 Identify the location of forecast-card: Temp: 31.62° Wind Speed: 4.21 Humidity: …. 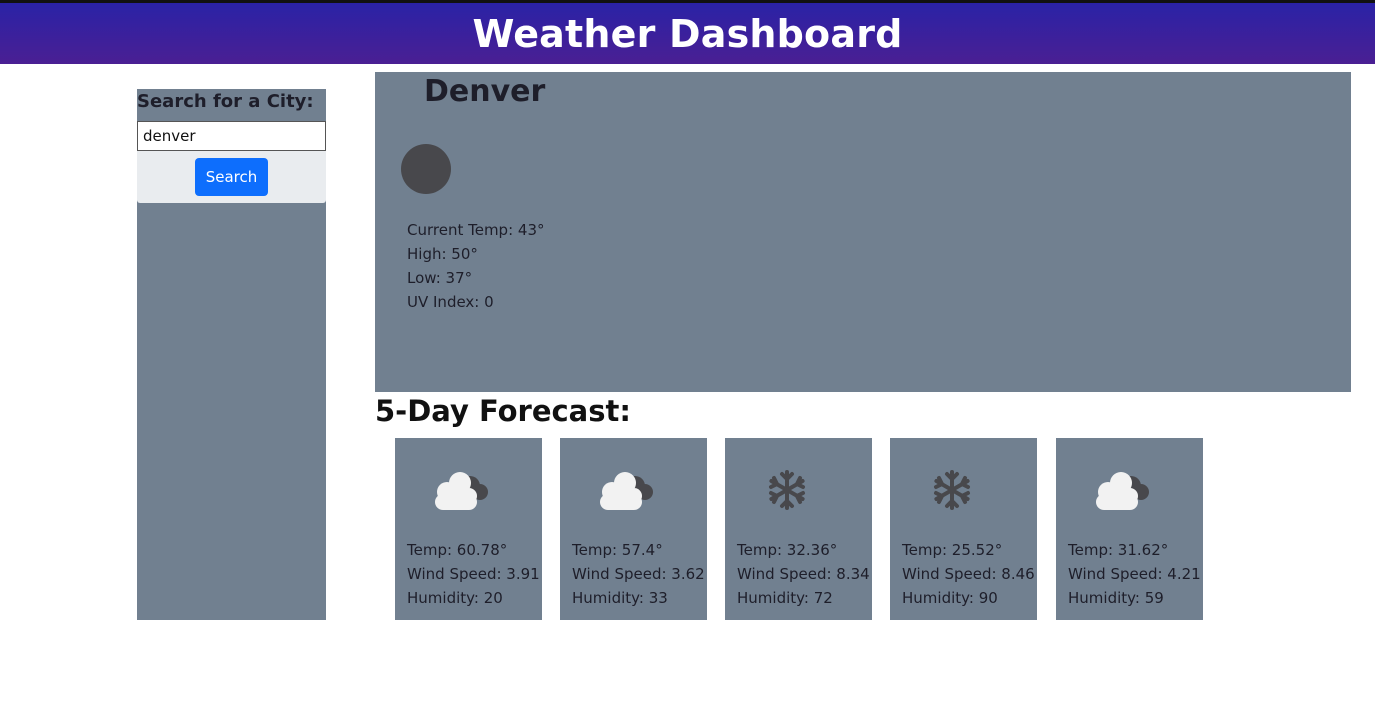
(1129, 529).